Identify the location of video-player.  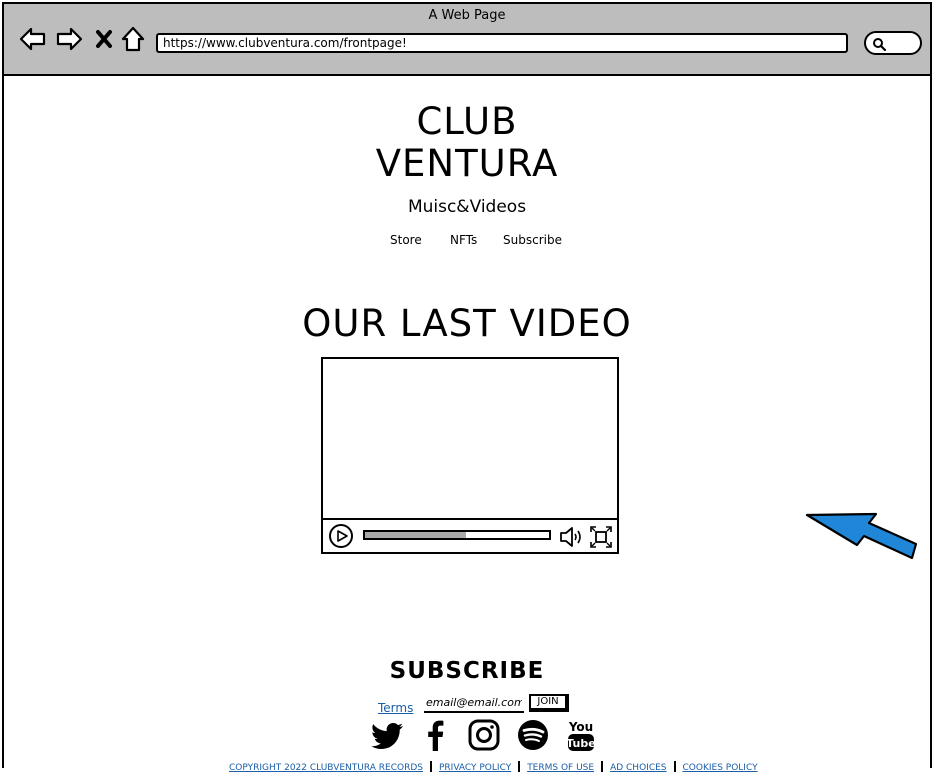
(470, 455).